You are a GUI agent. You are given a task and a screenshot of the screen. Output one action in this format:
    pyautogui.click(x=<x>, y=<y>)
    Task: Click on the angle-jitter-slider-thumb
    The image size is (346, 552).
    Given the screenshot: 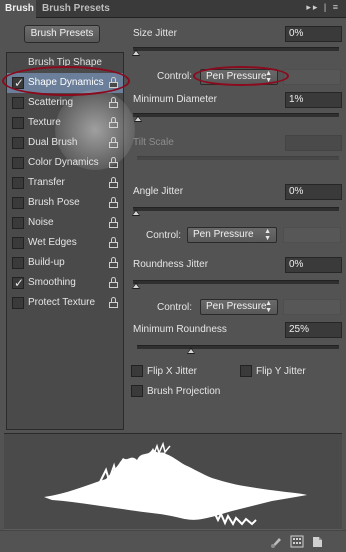 What is the action you would take?
    pyautogui.click(x=136, y=212)
    